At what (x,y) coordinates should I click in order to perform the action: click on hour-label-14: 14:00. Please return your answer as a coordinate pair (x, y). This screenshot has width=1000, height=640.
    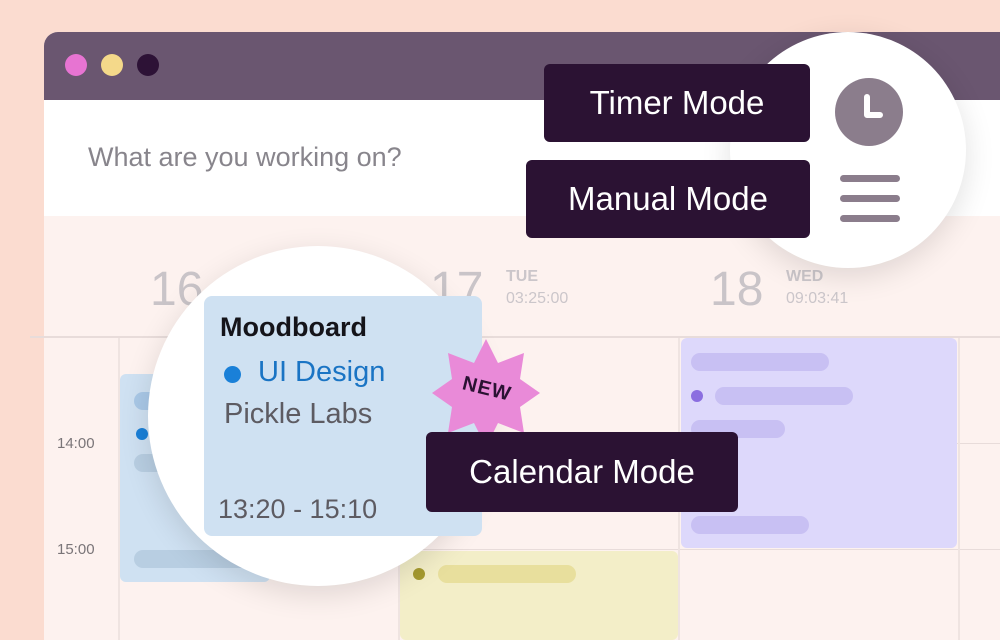
    Looking at the image, I should click on (76, 443).